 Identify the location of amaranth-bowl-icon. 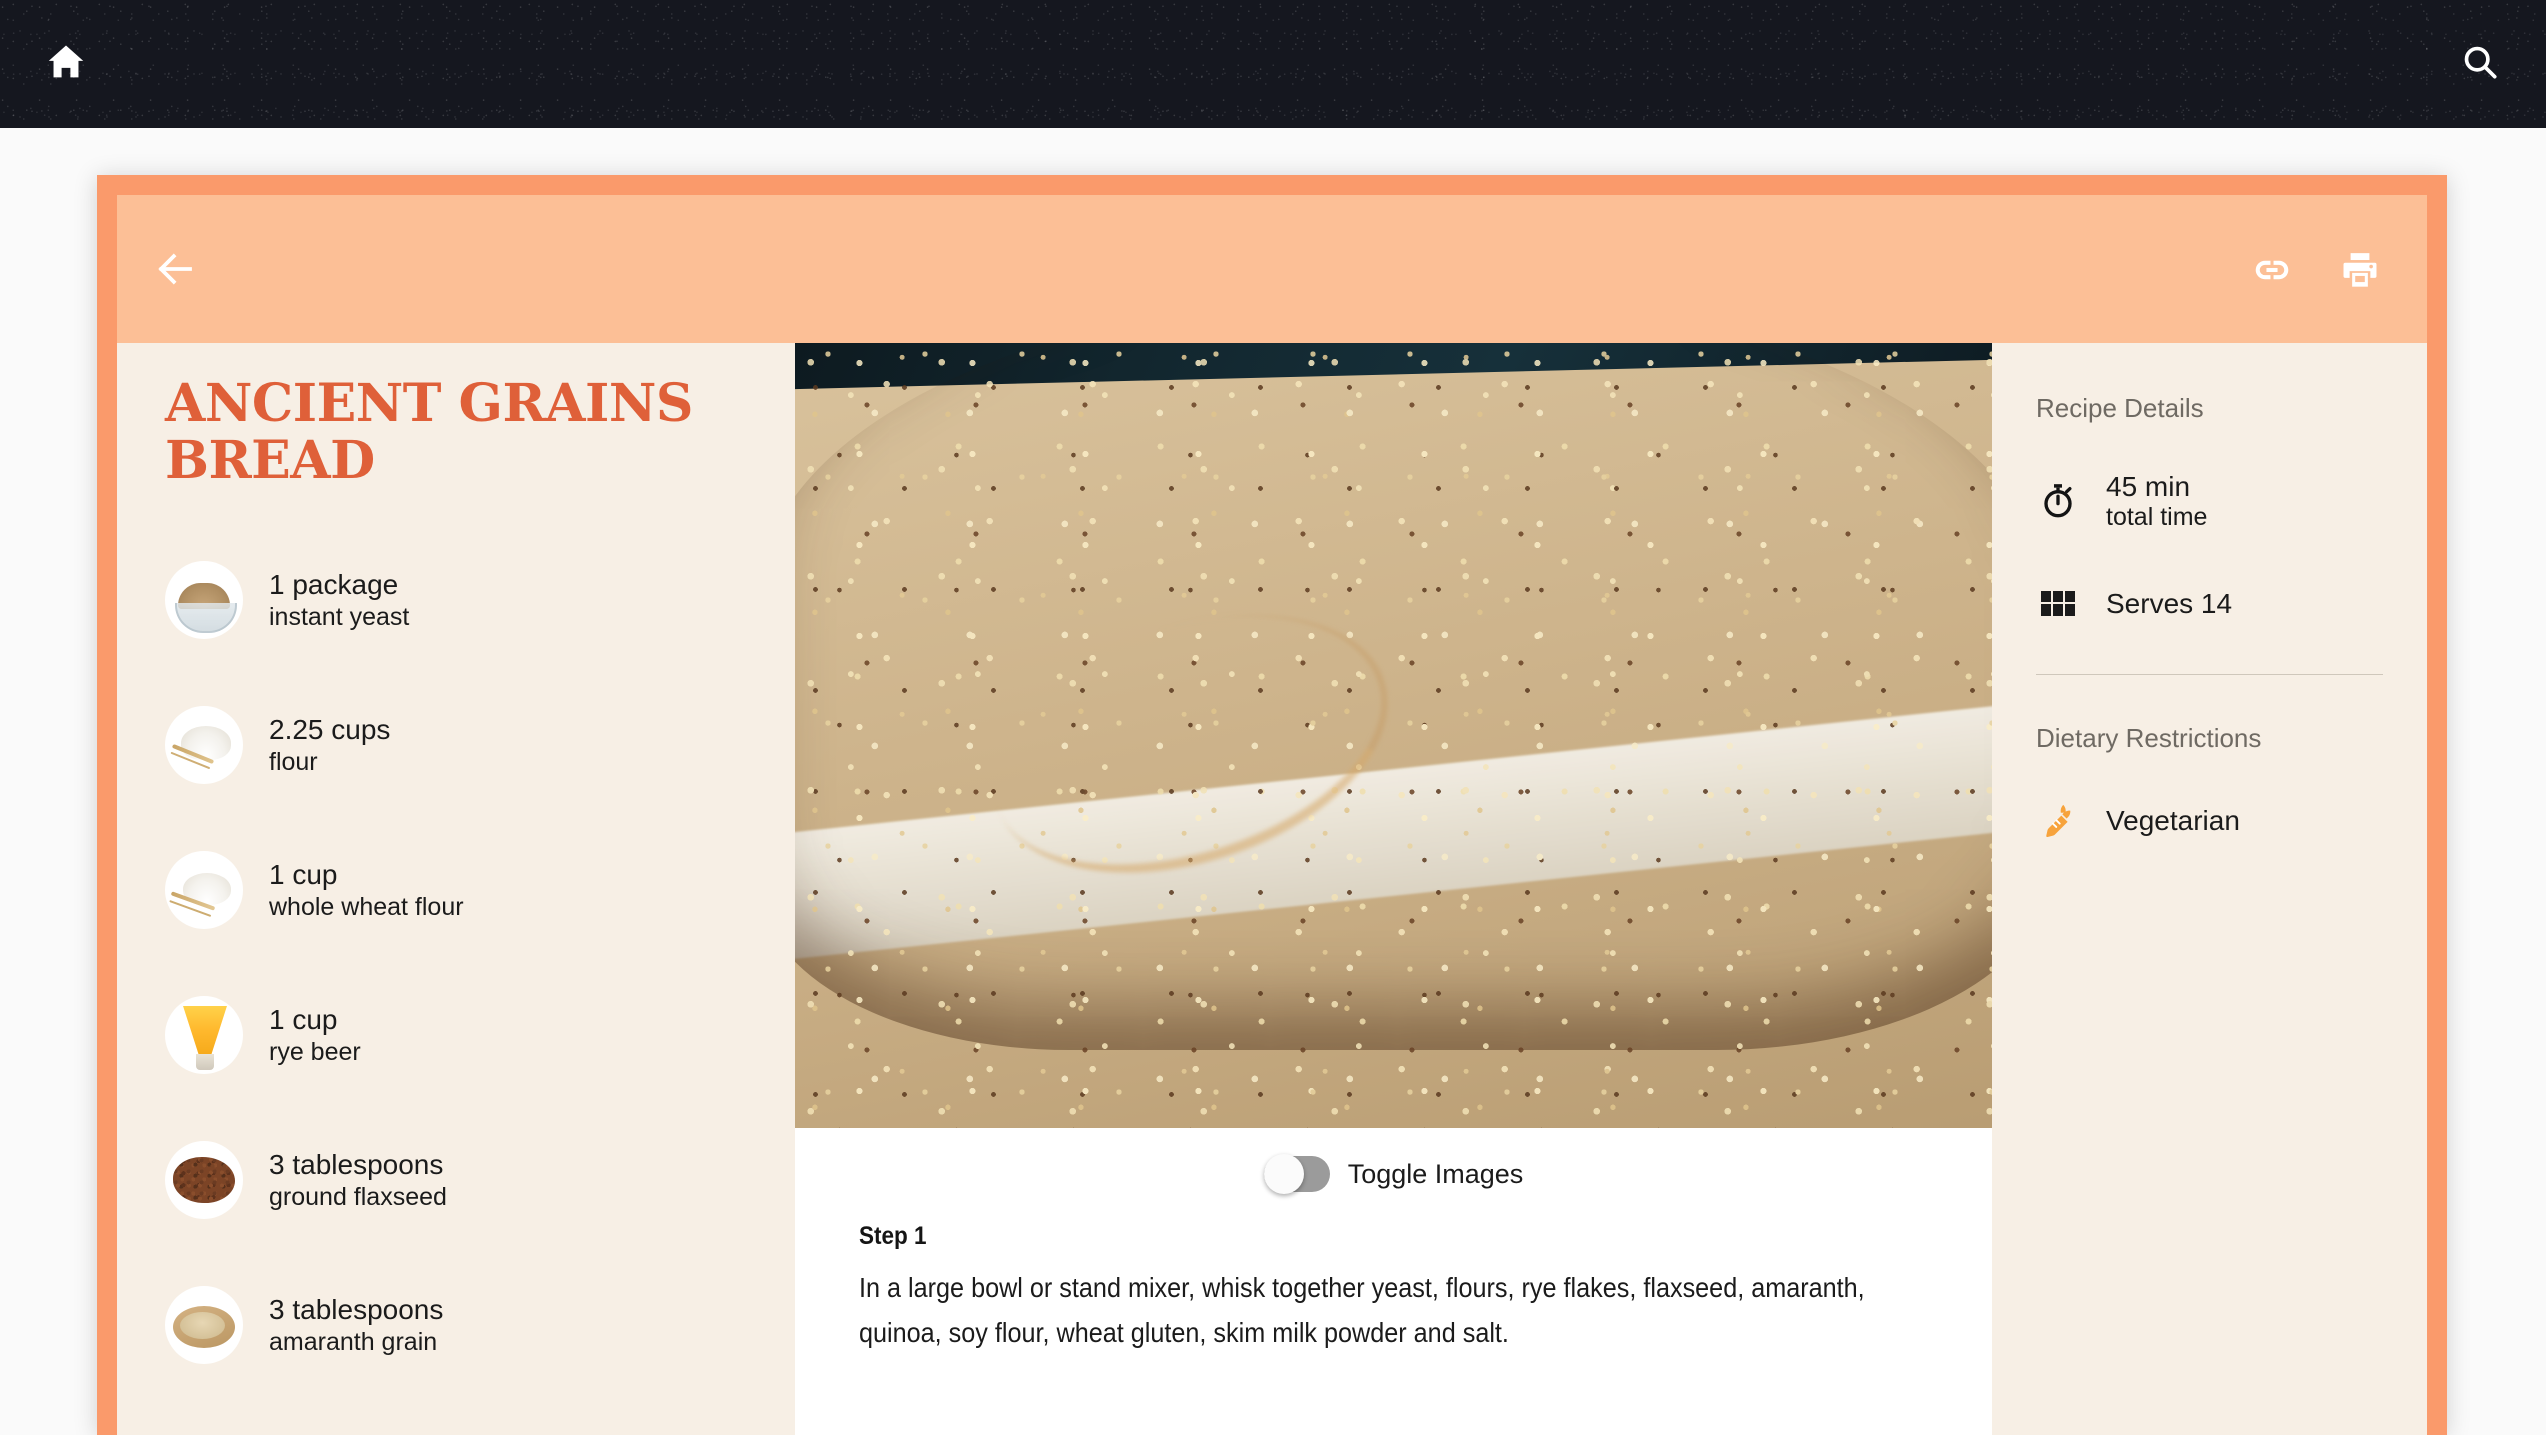
(204, 1324).